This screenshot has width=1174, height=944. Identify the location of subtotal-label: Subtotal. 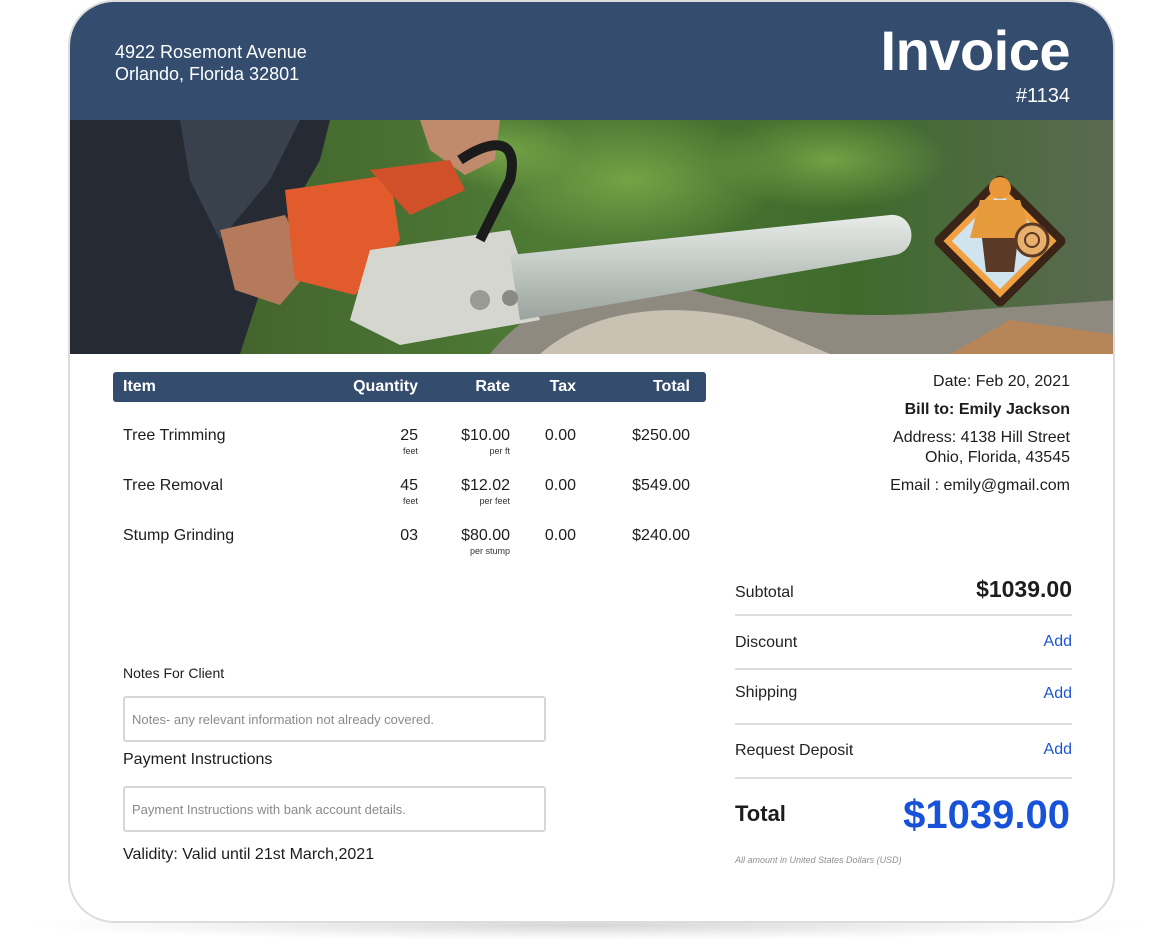
(764, 592).